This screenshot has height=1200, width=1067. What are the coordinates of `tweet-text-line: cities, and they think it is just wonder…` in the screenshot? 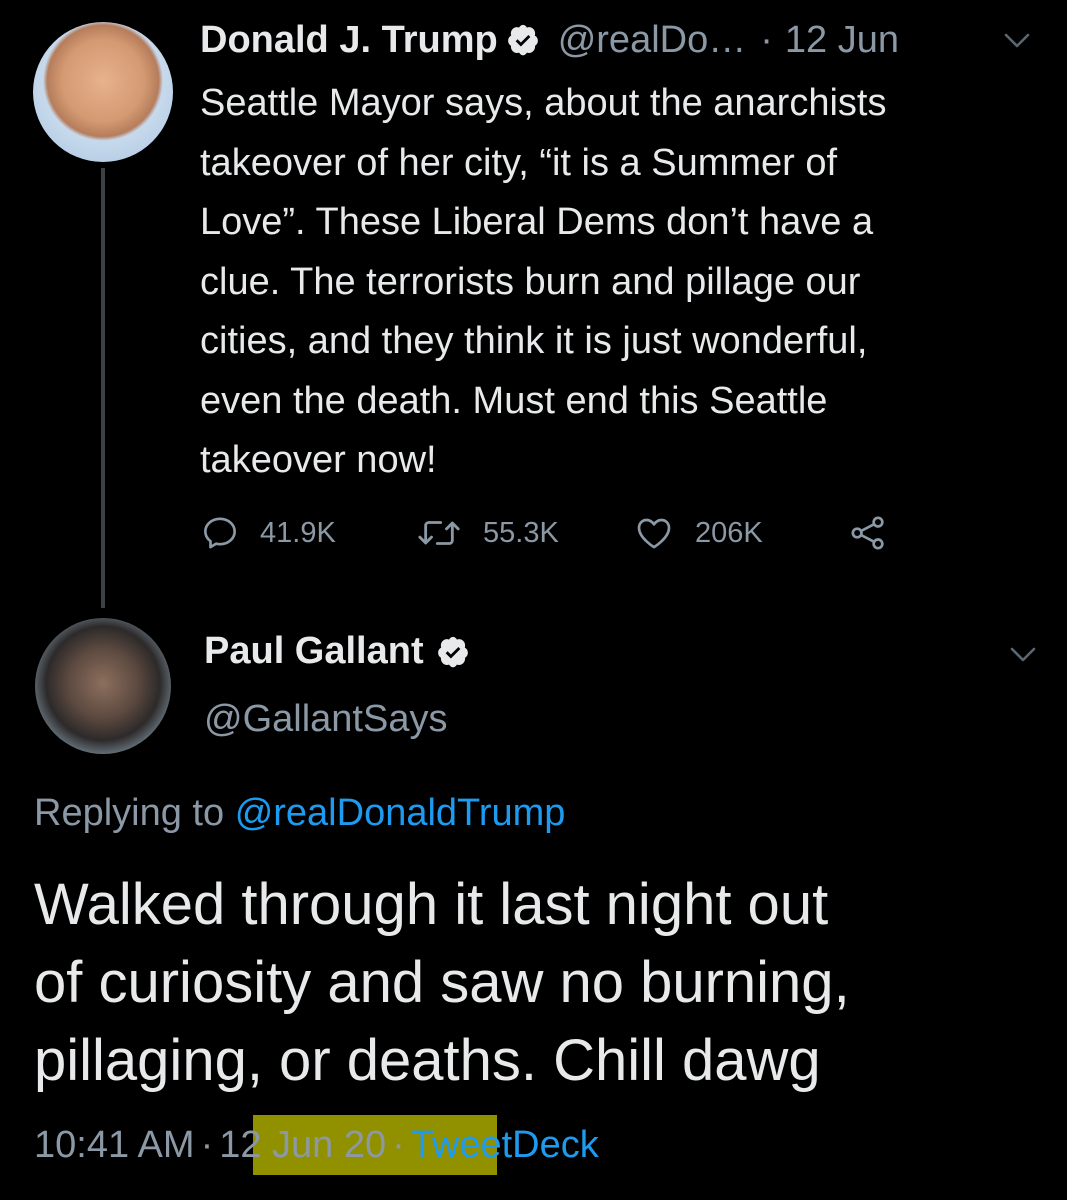 It's located at (534, 341).